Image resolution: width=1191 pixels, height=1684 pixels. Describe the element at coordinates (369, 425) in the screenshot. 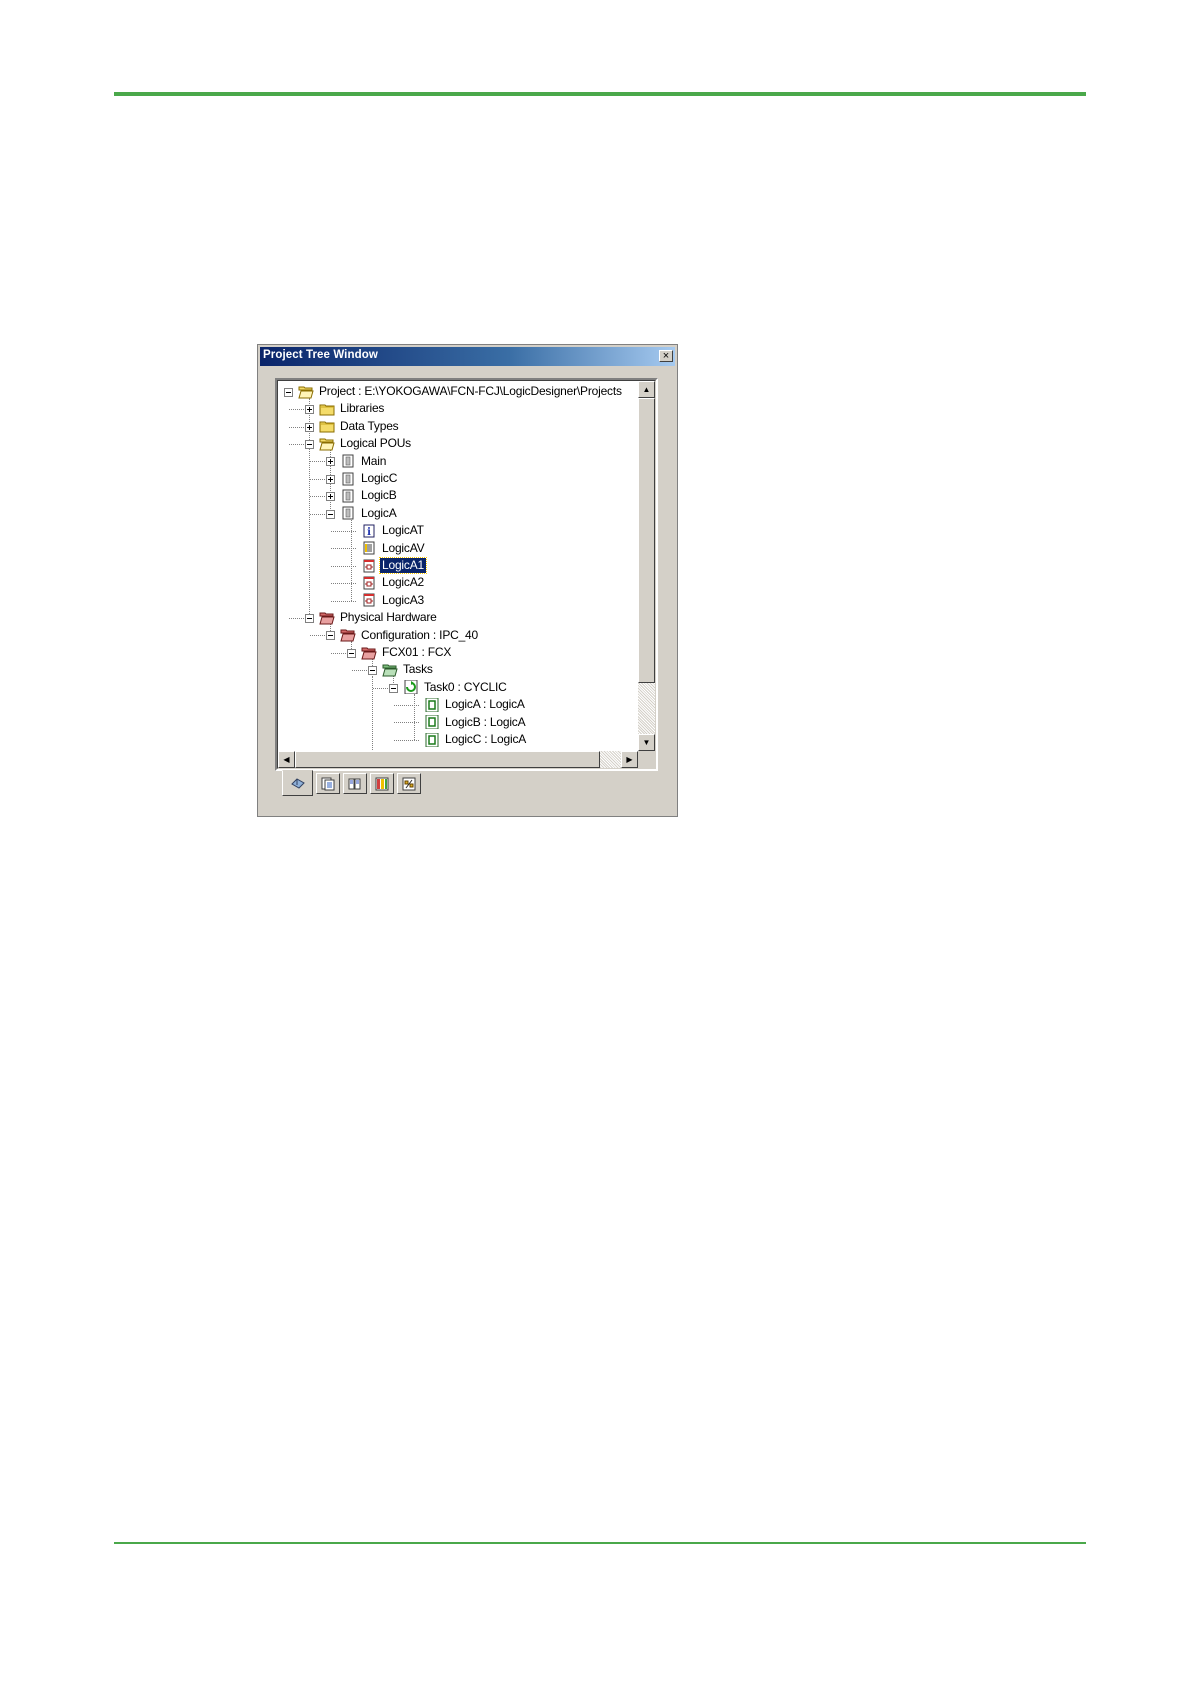

I see `tree-item-label: Data Types` at that location.